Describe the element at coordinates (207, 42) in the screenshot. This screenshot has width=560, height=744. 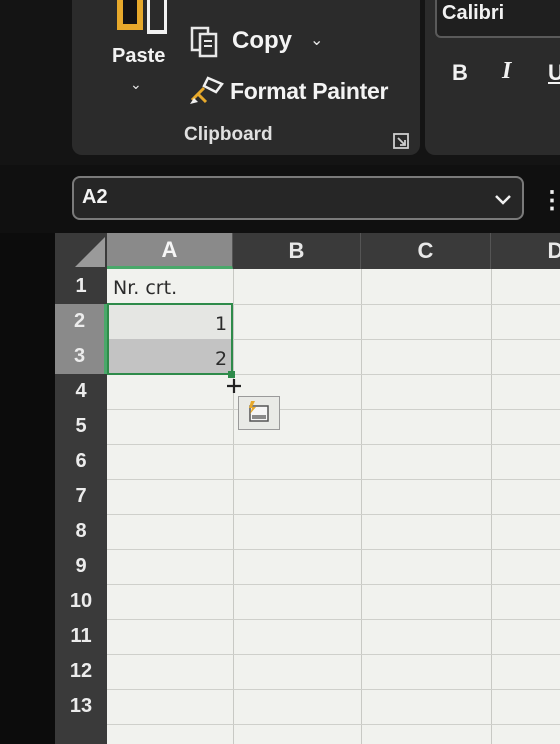
I see `copy-icon` at that location.